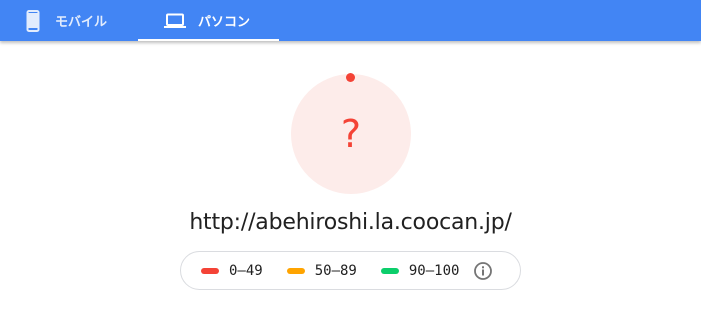 Image resolution: width=701 pixels, height=312 pixels. Describe the element at coordinates (389, 270) in the screenshot. I see `legend-swatch-pass` at that location.